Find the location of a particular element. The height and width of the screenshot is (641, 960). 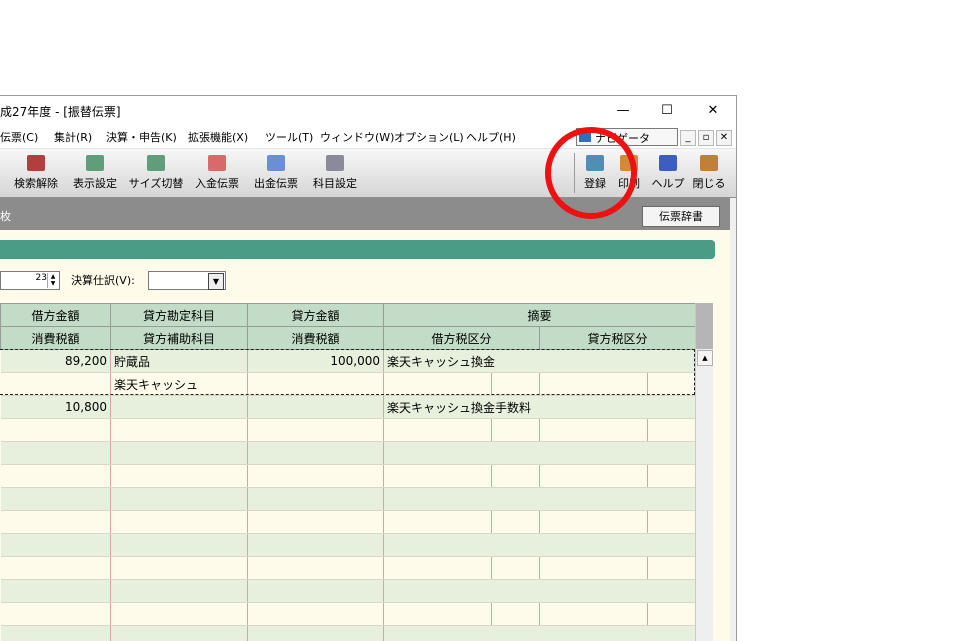

mdi-restore-button: ▫ is located at coordinates (706, 138).